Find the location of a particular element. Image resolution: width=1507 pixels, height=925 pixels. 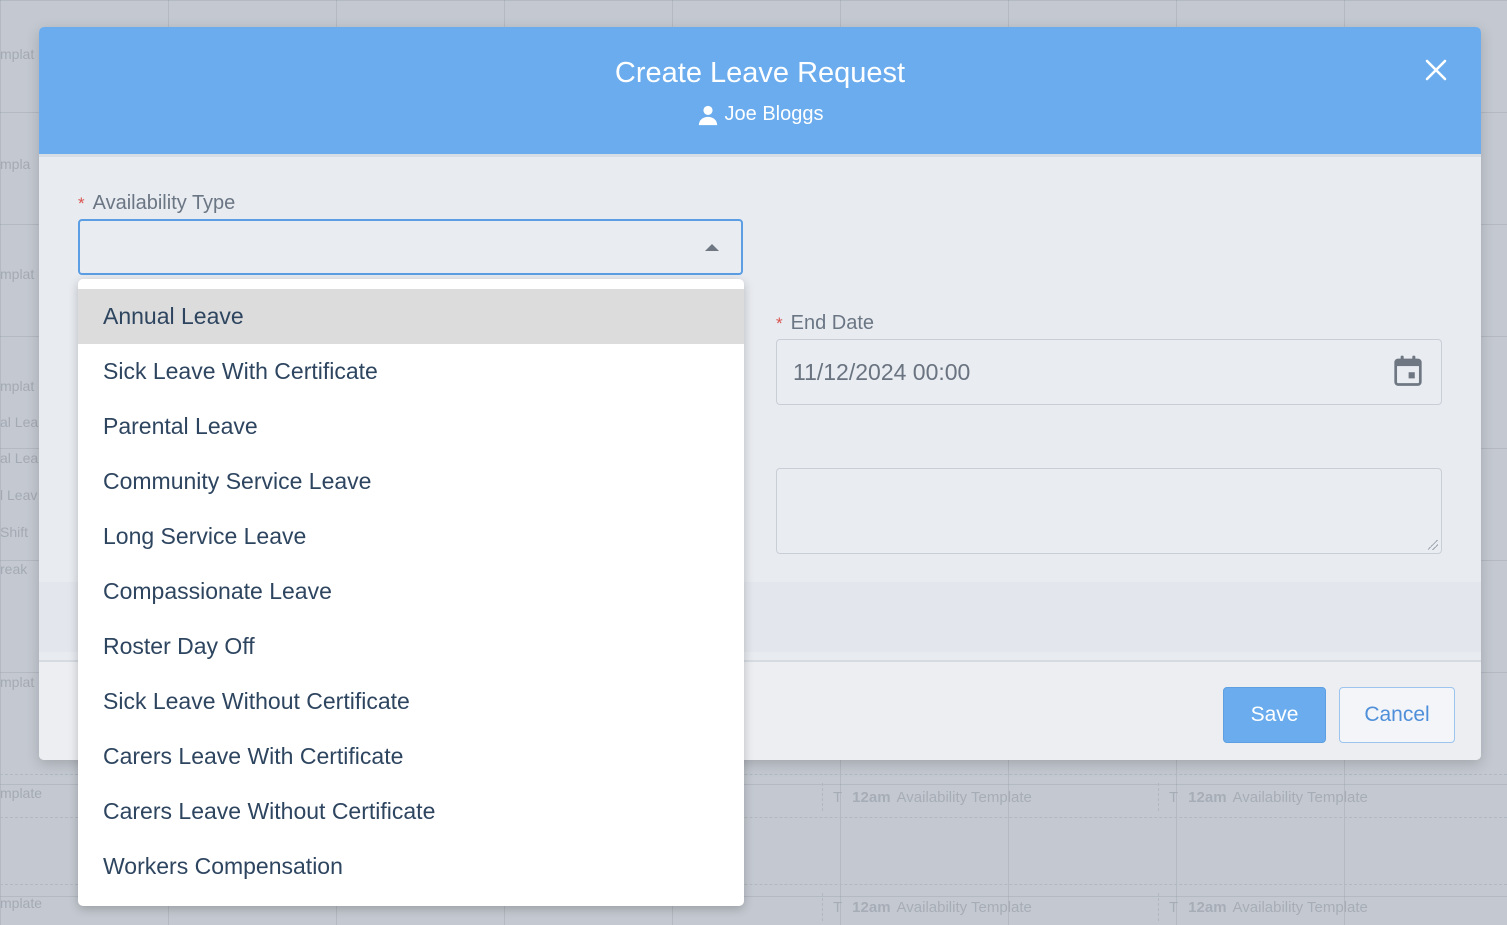

end-date-input: 11/12/2024 00:00 is located at coordinates (1109, 372).